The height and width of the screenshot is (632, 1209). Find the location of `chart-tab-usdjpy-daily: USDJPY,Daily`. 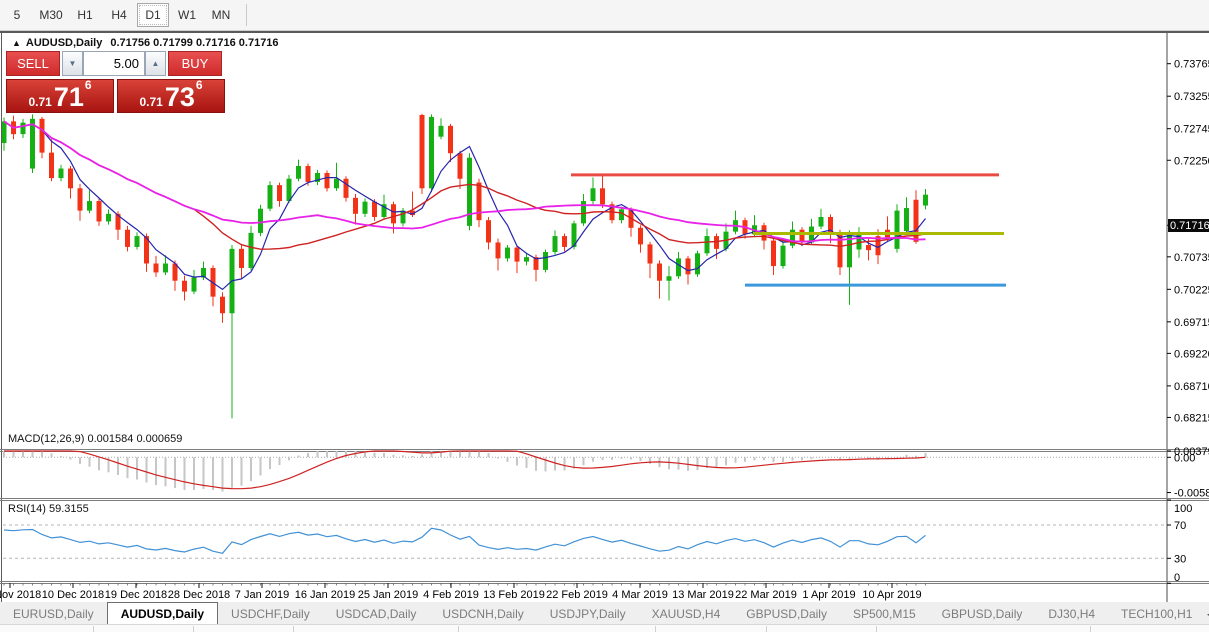

chart-tab-usdjpy-daily: USDJPY,Daily is located at coordinates (588, 614).